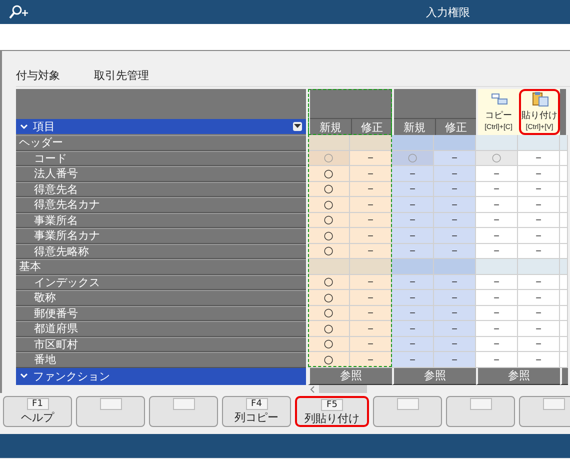 Image resolution: width=570 pixels, height=459 pixels. Describe the element at coordinates (161, 376) in the screenshot. I see `function-header: ファンクション` at that location.